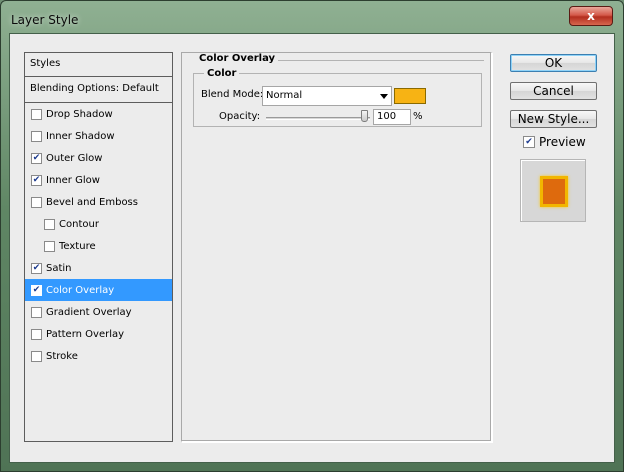 This screenshot has height=472, width=624. I want to click on blend-mode-select: Normal, so click(327, 96).